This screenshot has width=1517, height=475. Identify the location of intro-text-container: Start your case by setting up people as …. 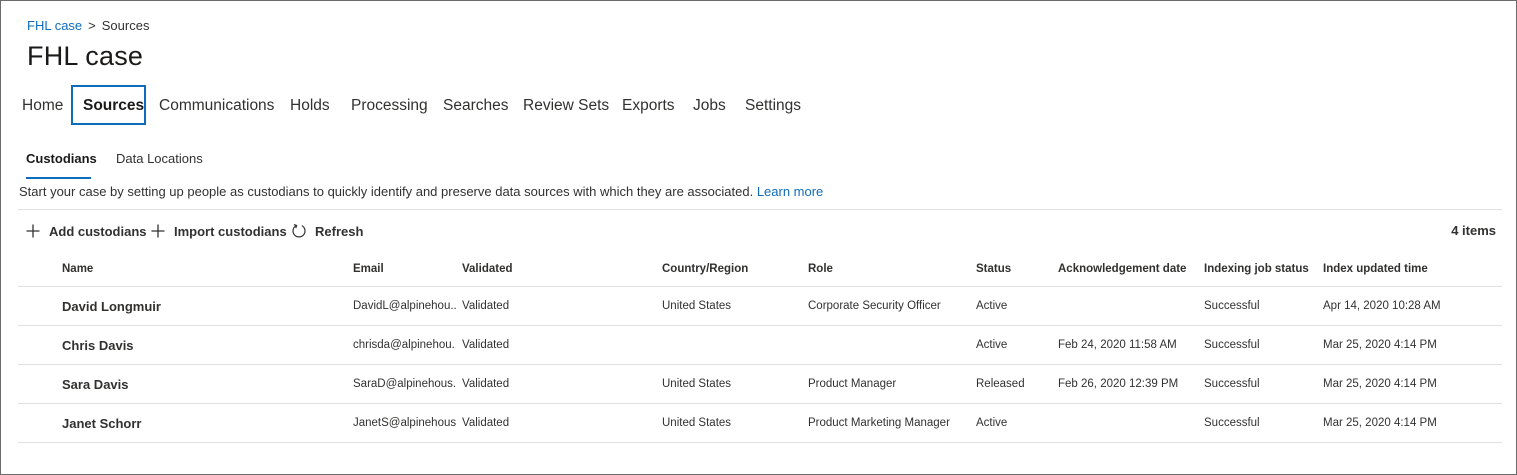
(421, 191).